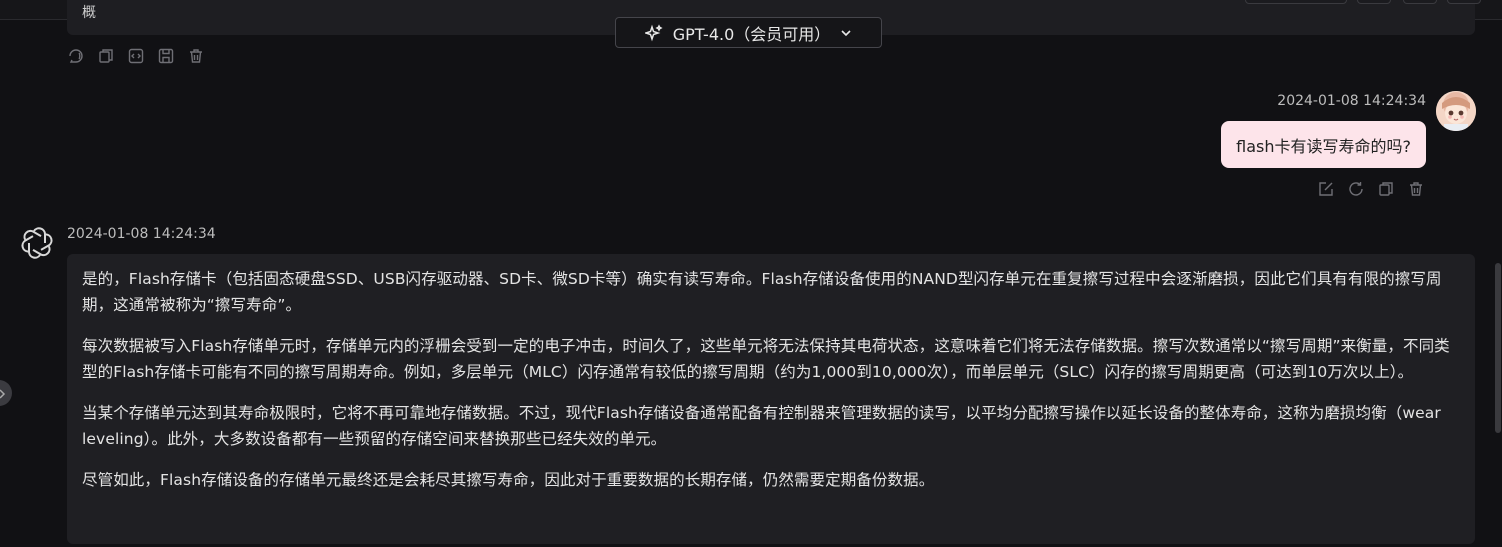 This screenshot has height=547, width=1502. Describe the element at coordinates (1326, 189) in the screenshot. I see `edit-icon` at that location.